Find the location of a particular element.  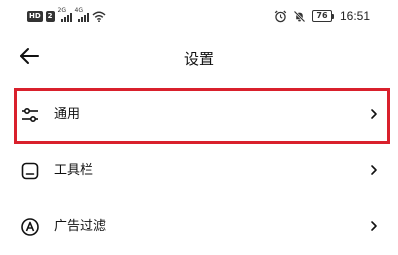

toolbar-icon is located at coordinates (30, 171).